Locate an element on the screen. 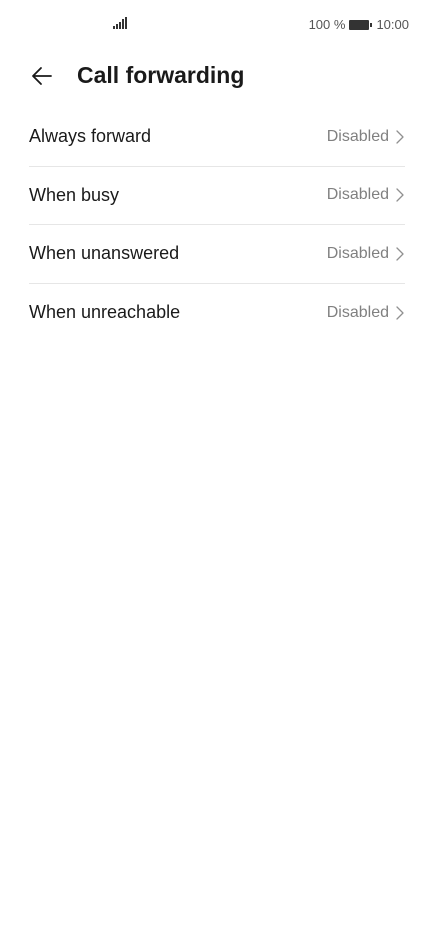 This screenshot has width=433, height=928. signal-icon is located at coordinates (120, 23).